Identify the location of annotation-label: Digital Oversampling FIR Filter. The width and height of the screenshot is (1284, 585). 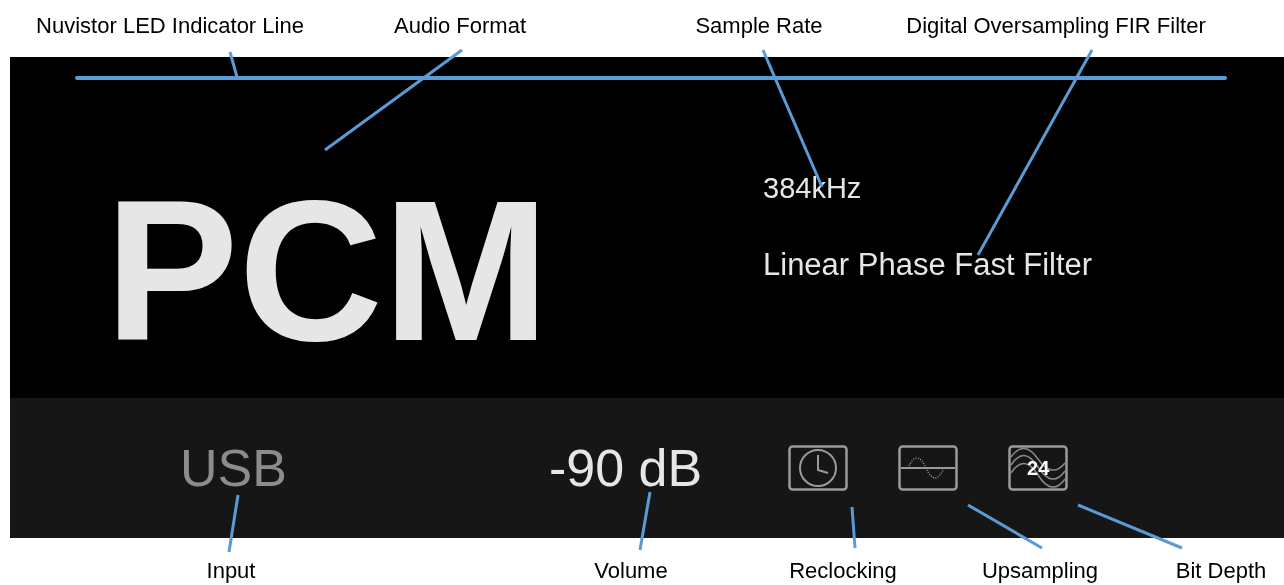
(1056, 26).